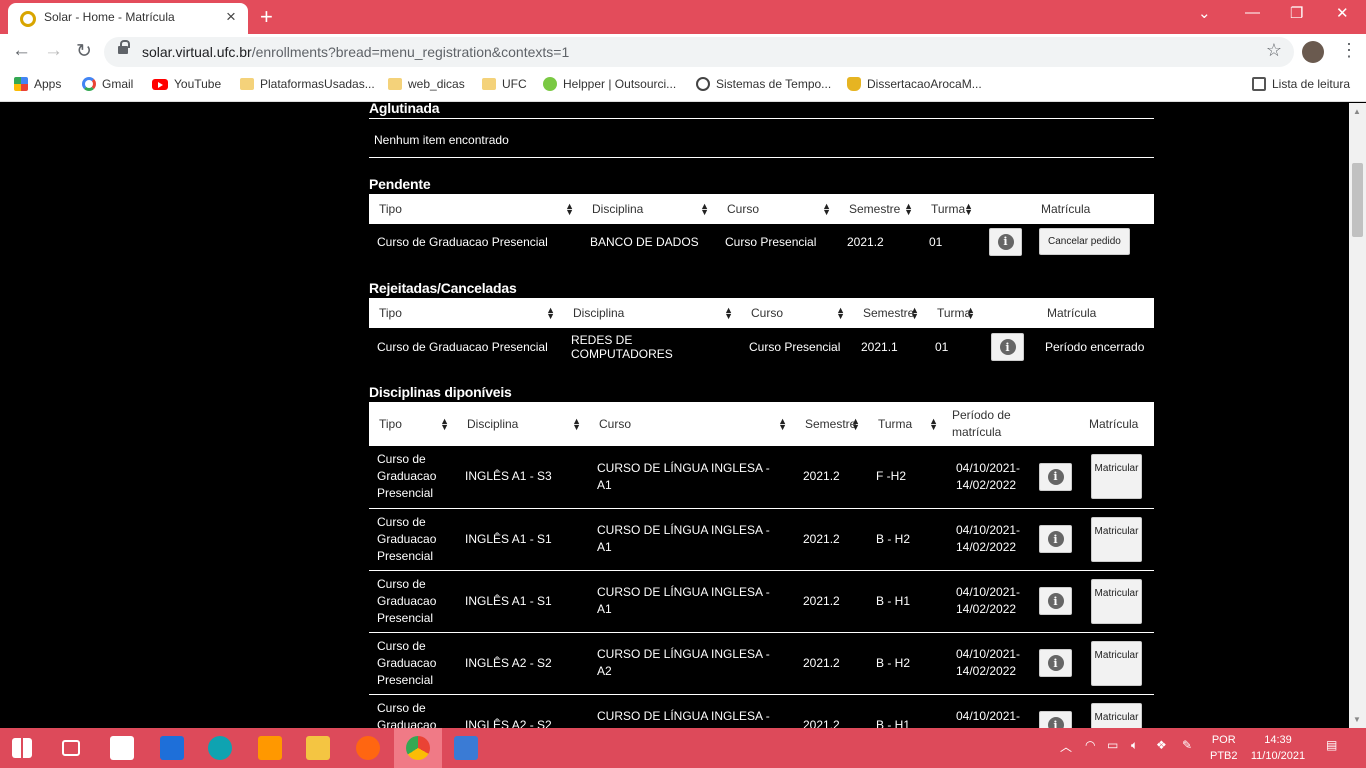 This screenshot has width=1366, height=768. Describe the element at coordinates (1224, 748) in the screenshot. I see `language-indicator: POR PTB2` at that location.